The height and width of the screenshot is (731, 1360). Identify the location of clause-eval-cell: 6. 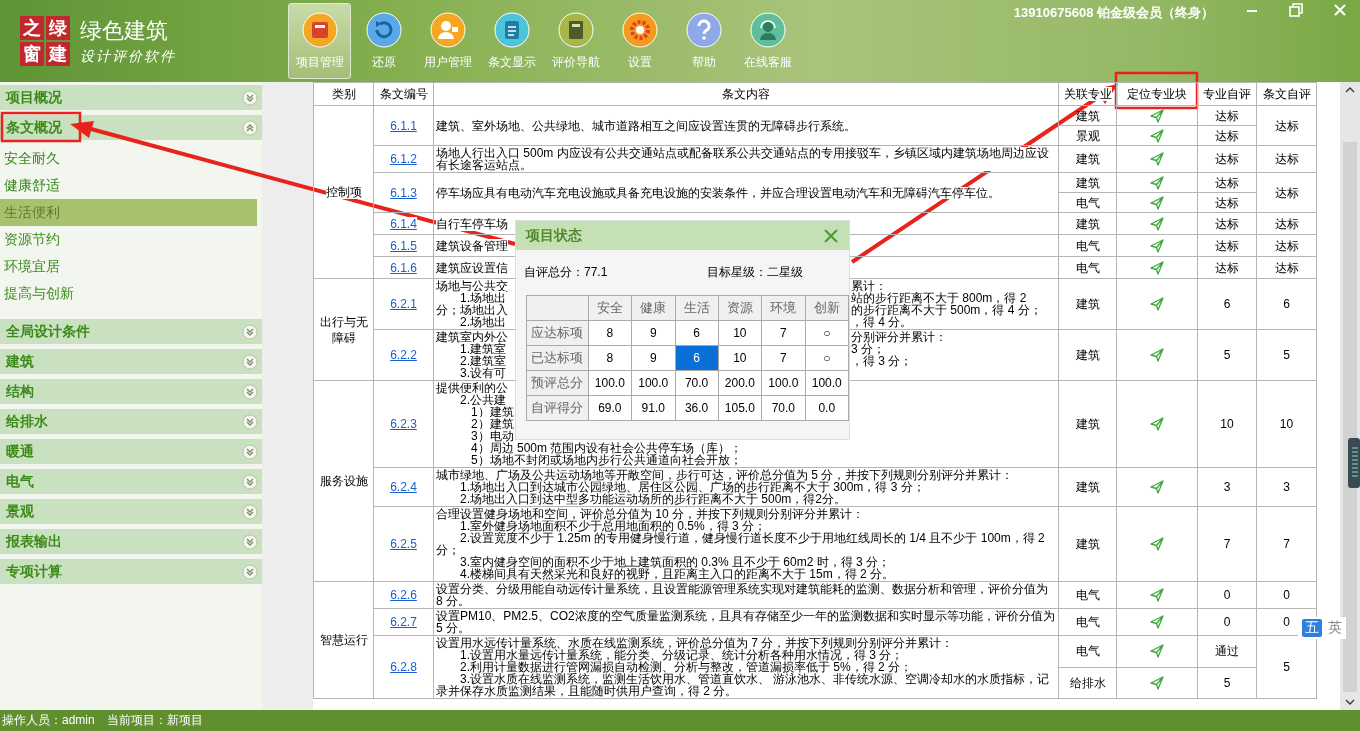
(1286, 304).